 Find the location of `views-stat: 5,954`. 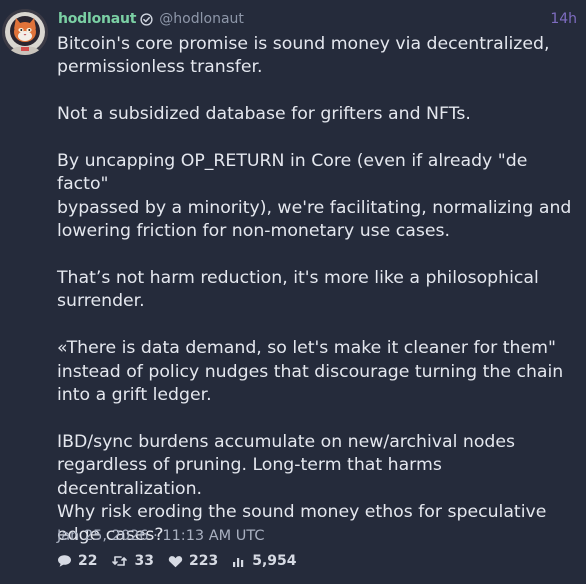

views-stat: 5,954 is located at coordinates (264, 561).